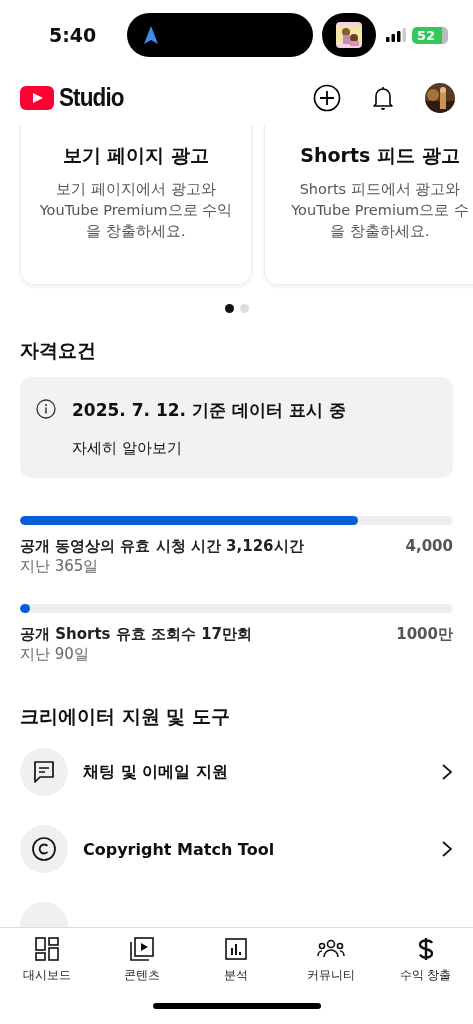 Image resolution: width=473 pixels, height=1024 pixels. I want to click on notification-icon, so click(383, 97).